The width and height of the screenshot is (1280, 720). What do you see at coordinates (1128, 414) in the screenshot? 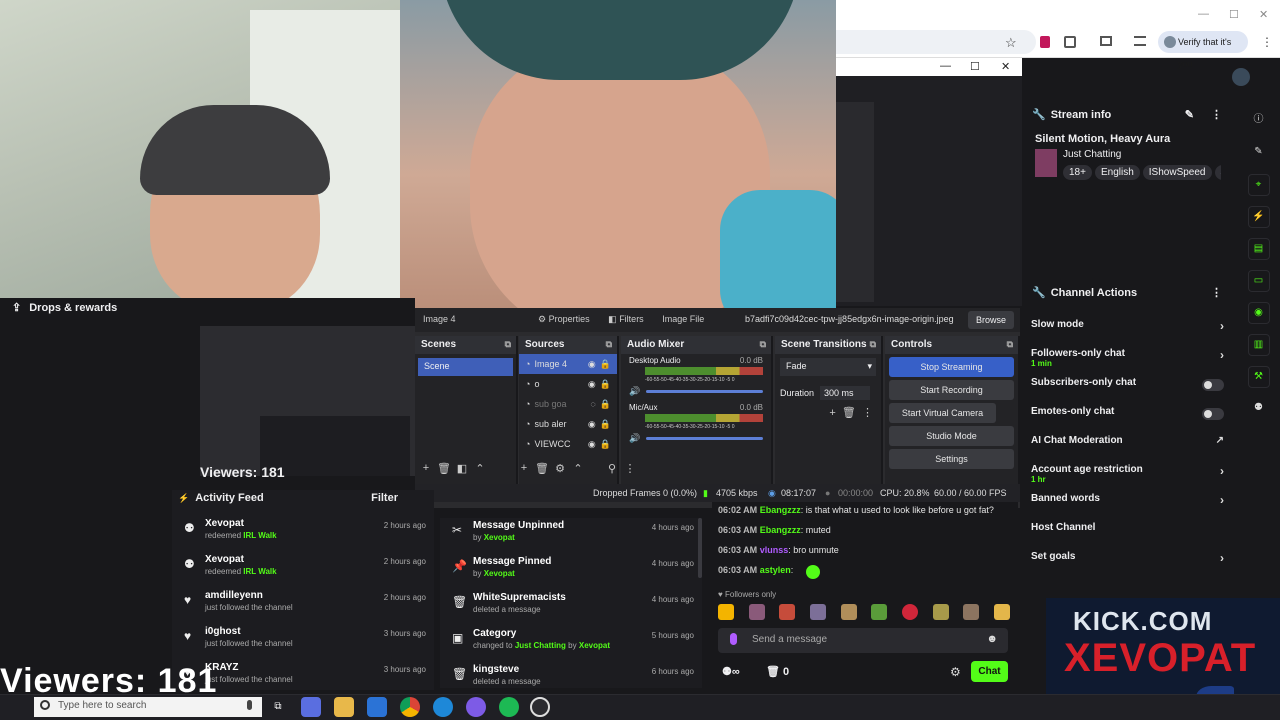
I see `channel-action-row: Emotes-only chat` at bounding box center [1128, 414].